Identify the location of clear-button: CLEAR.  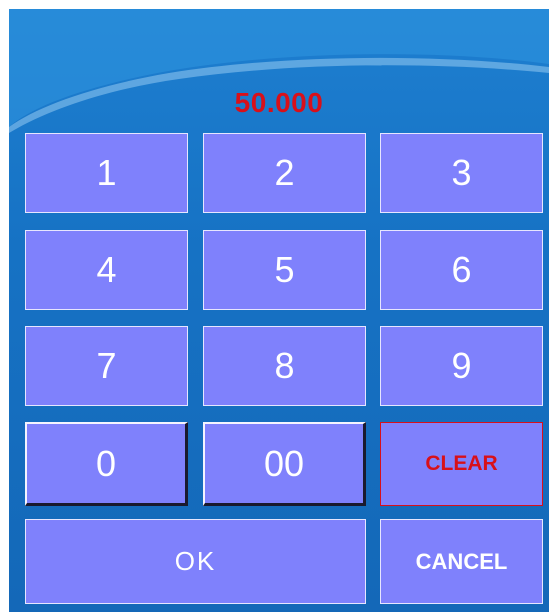
(461, 464).